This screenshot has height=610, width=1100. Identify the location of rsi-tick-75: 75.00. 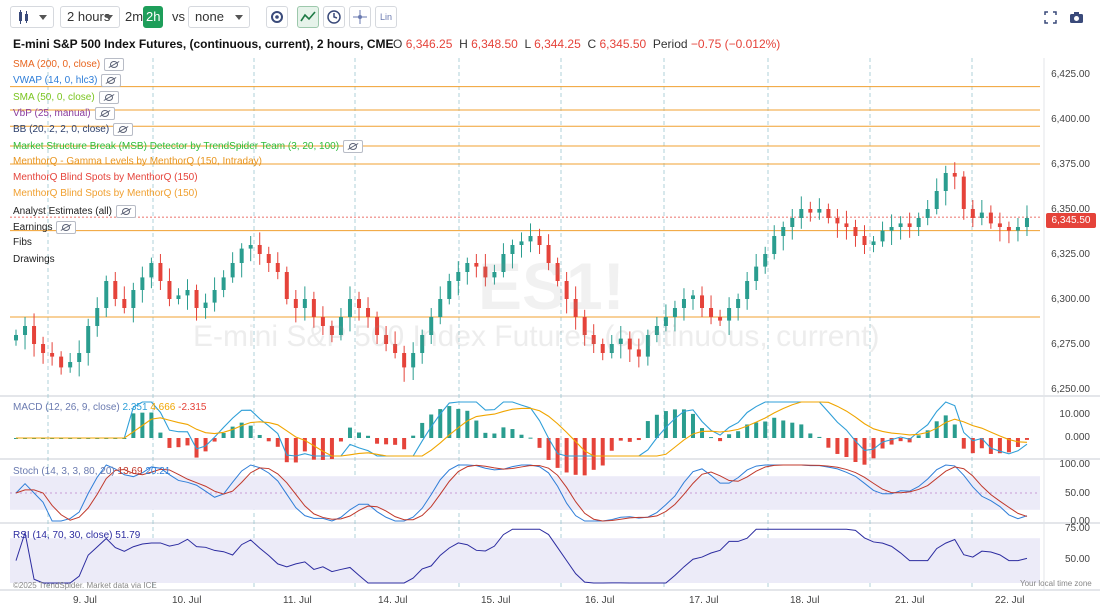
(1077, 528).